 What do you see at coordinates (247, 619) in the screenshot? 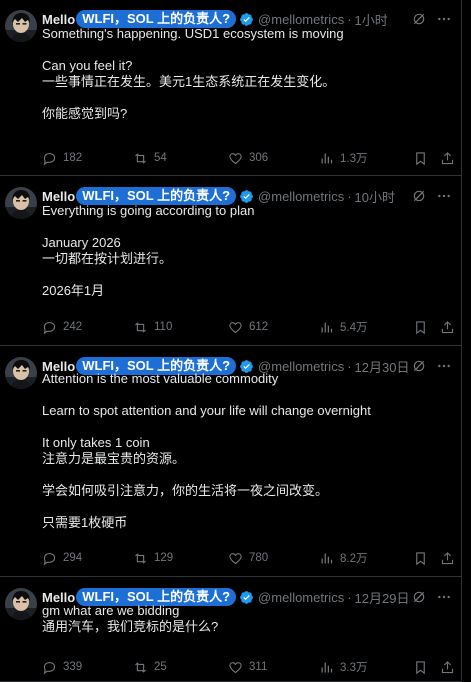
I see `tweet-text: gm what are we bidding 通用汽车，我们竞标的是什么?` at bounding box center [247, 619].